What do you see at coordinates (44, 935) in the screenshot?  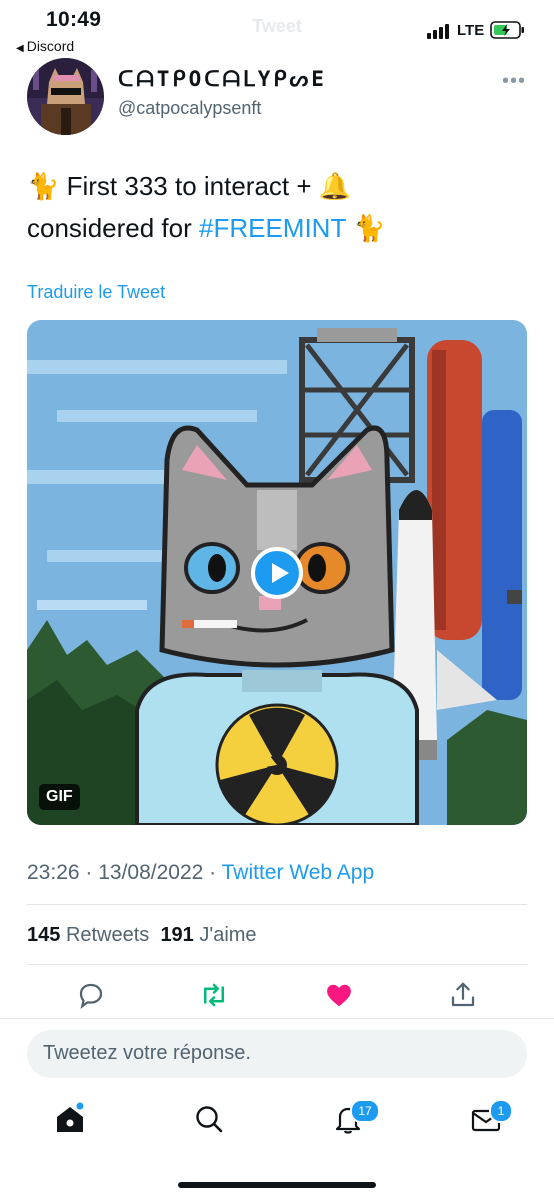 I see `retweets-count: 145` at bounding box center [44, 935].